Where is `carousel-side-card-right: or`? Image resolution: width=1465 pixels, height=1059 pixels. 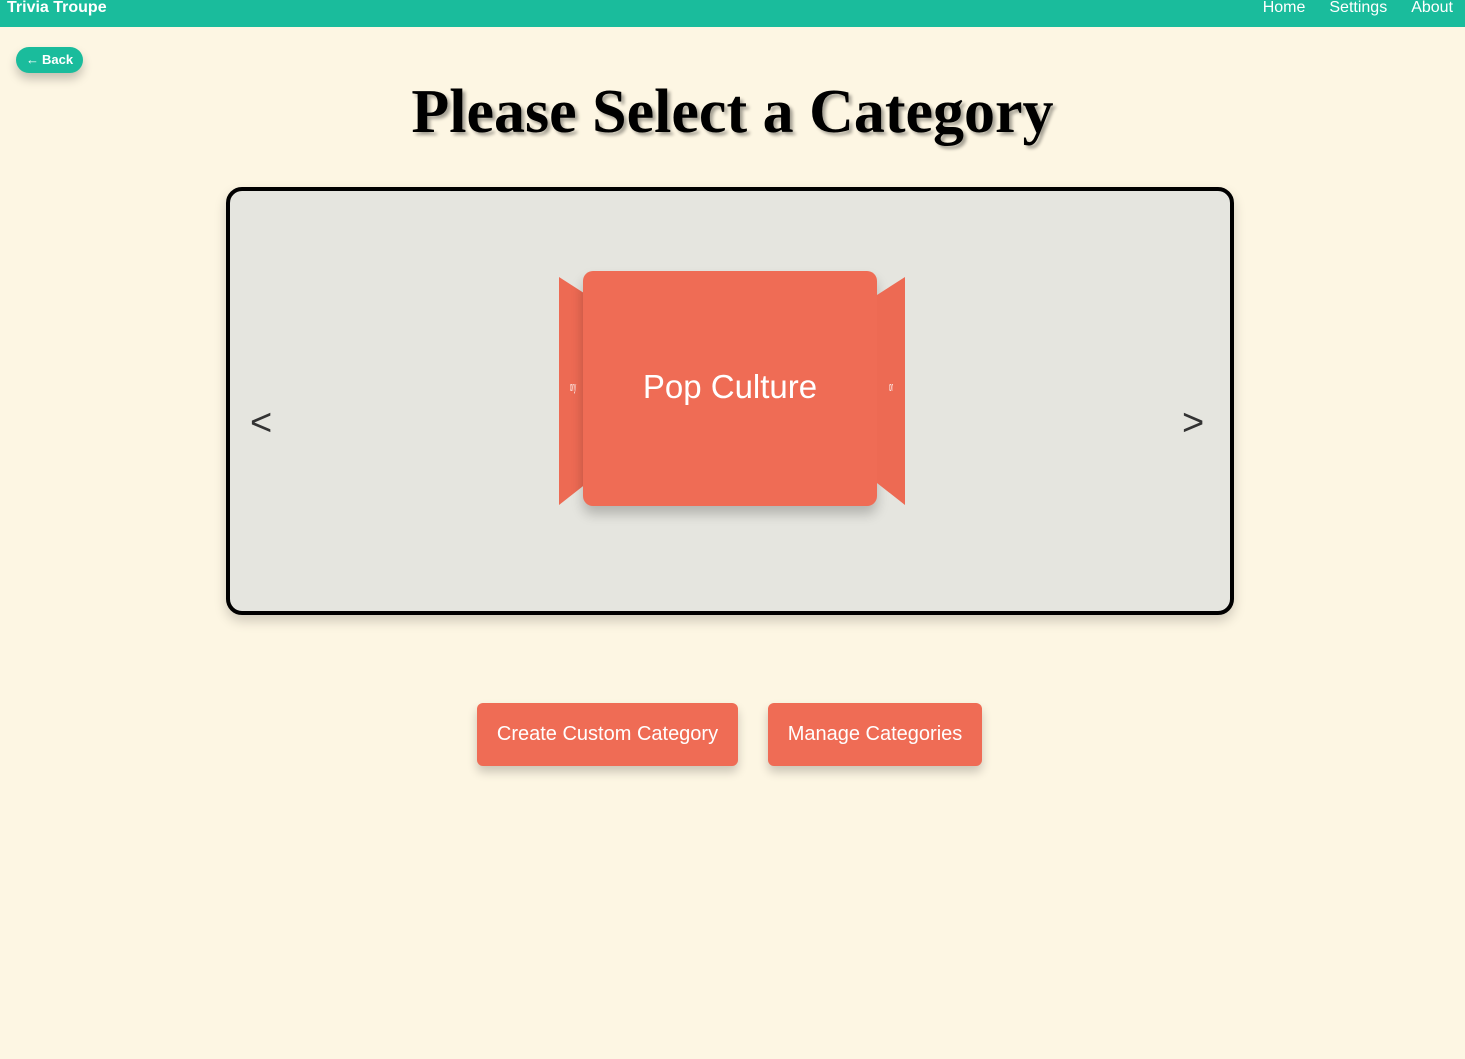 carousel-side-card-right: or is located at coordinates (891, 391).